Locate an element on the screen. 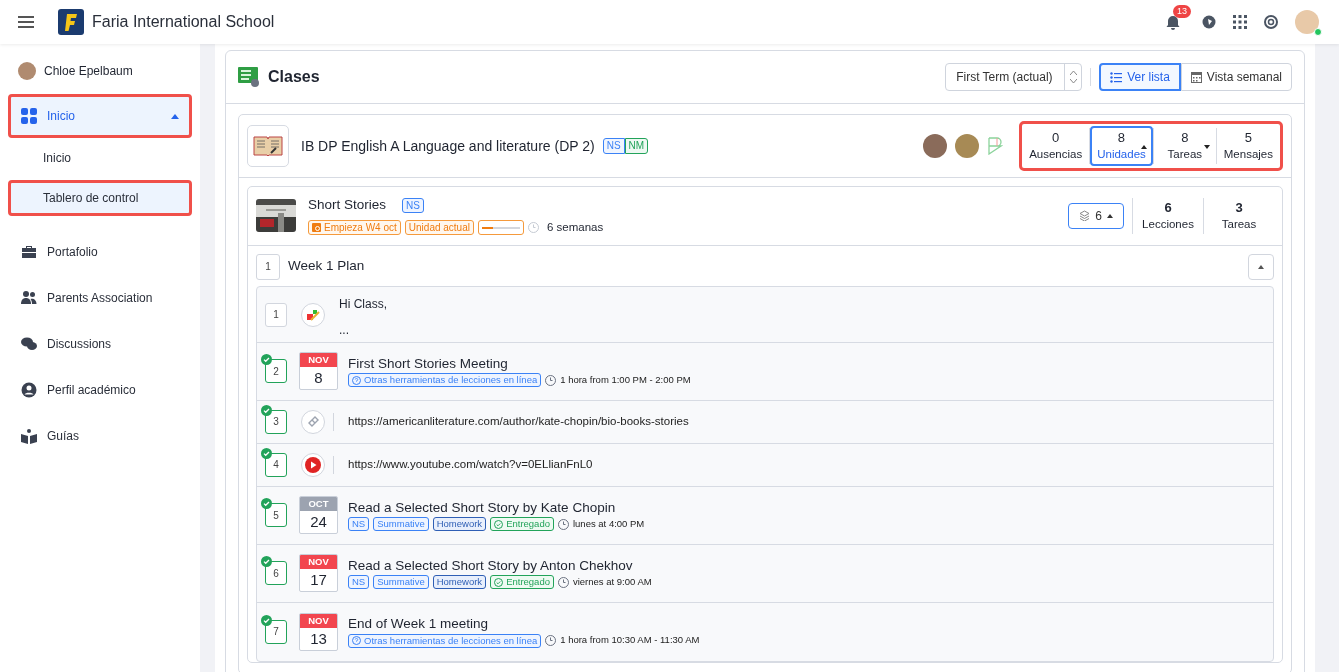 The image size is (1339, 672). sidebar-item: Inicio is located at coordinates (100, 116).